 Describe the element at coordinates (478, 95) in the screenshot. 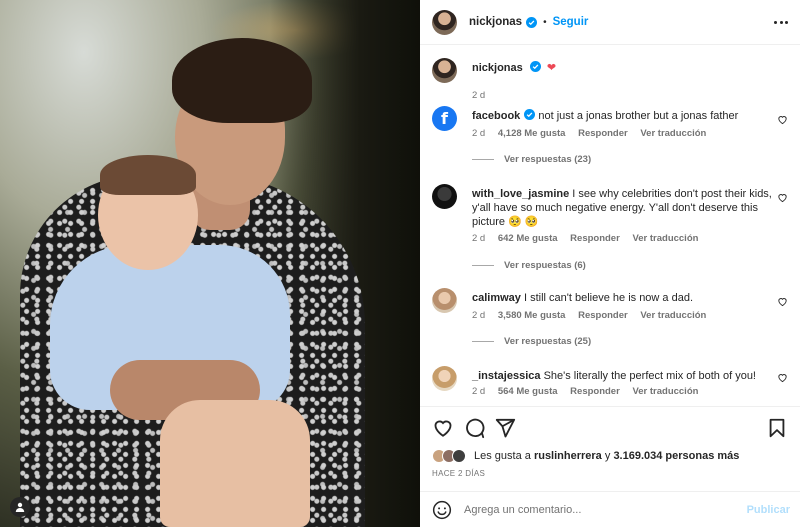

I see `caption-time: 2 d` at that location.